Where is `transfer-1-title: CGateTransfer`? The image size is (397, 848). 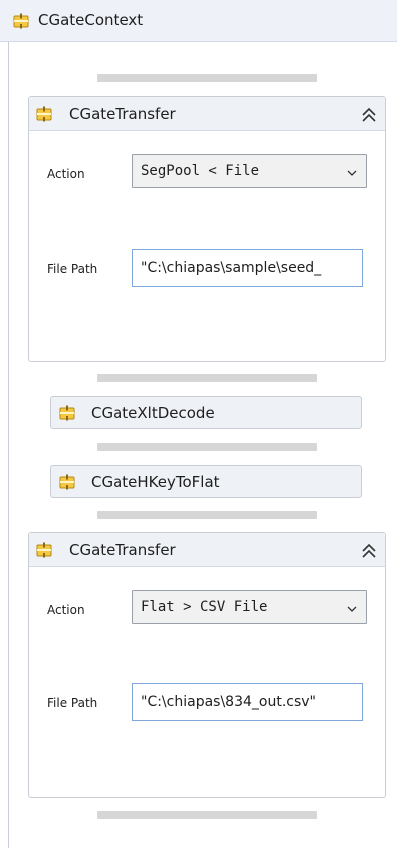 transfer-1-title: CGateTransfer is located at coordinates (122, 114).